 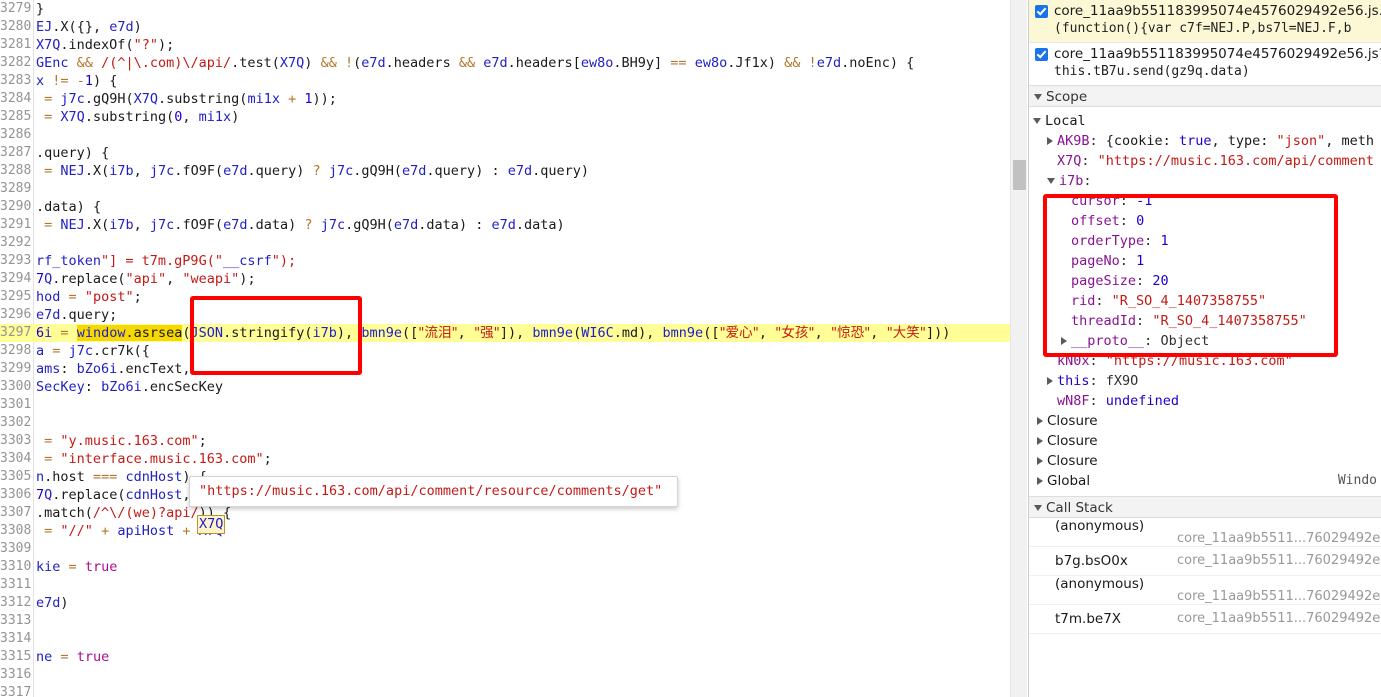 I want to click on line-number: 3283, so click(x=16, y=81).